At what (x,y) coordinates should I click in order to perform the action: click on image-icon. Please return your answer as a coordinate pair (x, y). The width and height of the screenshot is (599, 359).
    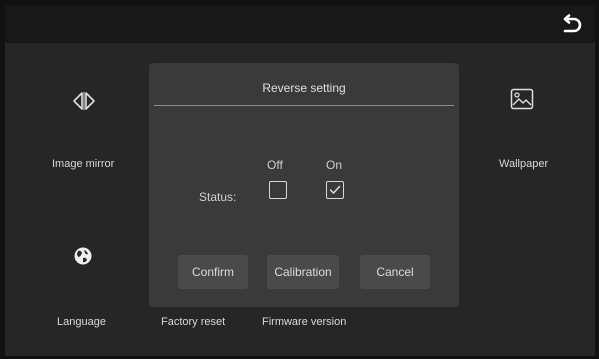
    Looking at the image, I should click on (522, 99).